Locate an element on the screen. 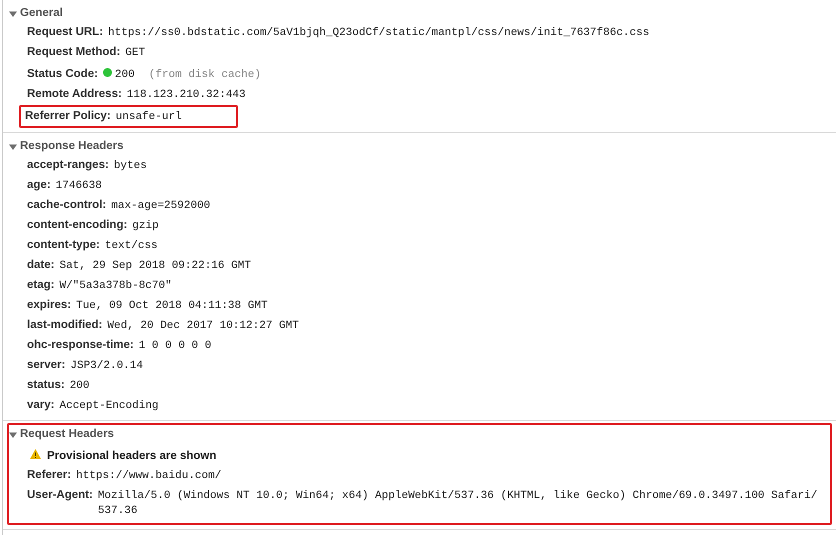  header-name: server: is located at coordinates (46, 365).